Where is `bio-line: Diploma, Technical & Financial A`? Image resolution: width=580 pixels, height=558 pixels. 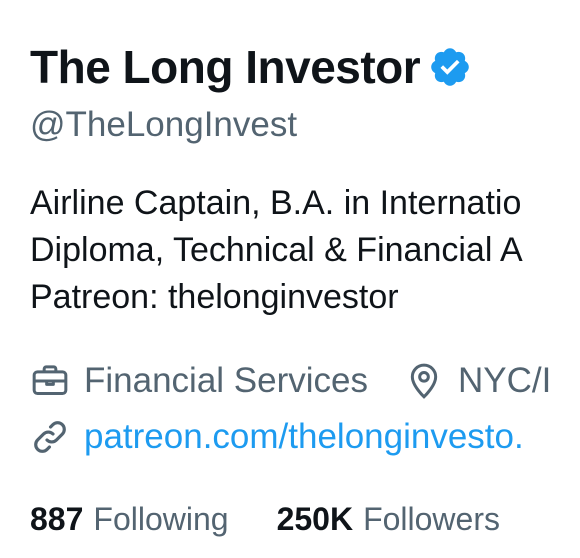
bio-line: Diploma, Technical & Financial A is located at coordinates (276, 250).